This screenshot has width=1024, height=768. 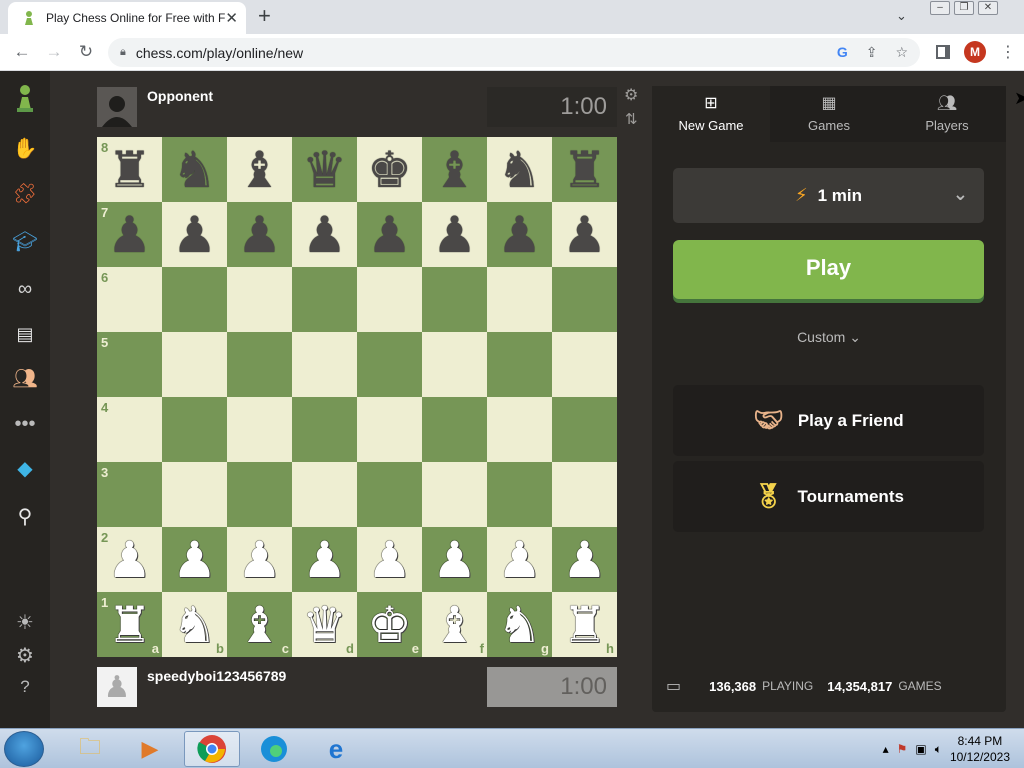 I want to click on player-avatar: ♟, so click(x=117, y=687).